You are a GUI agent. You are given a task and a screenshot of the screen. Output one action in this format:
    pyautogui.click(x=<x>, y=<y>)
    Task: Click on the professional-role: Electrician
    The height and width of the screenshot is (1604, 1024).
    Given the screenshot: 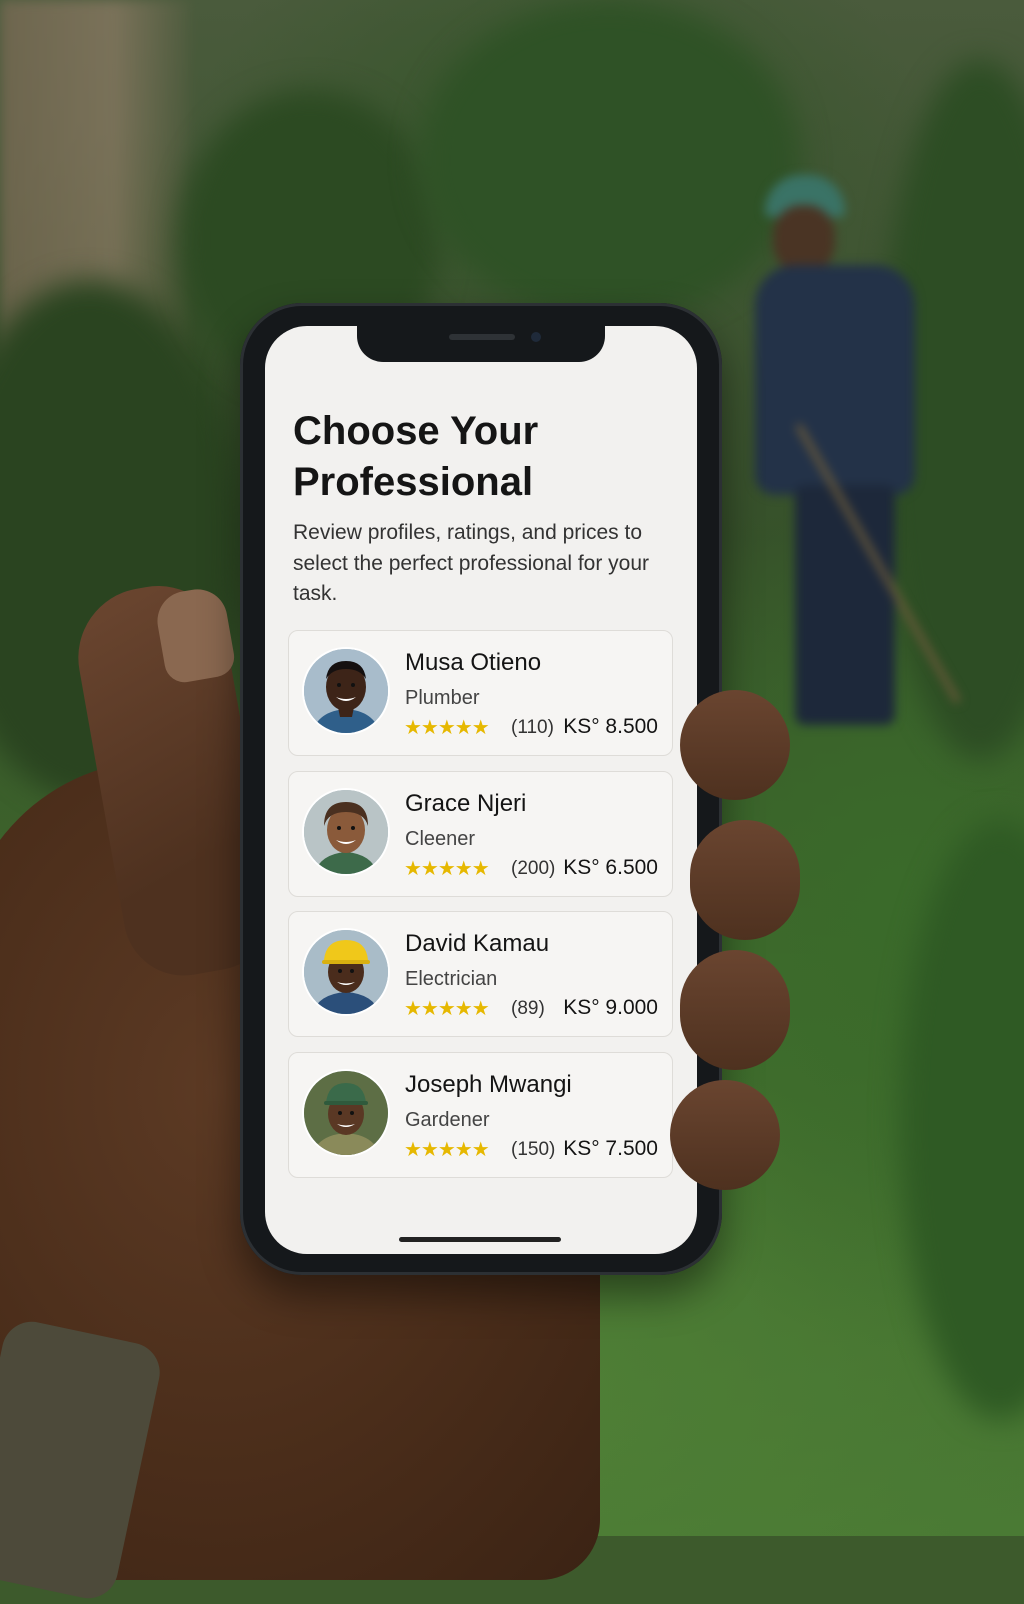 What is the action you would take?
    pyautogui.click(x=451, y=979)
    